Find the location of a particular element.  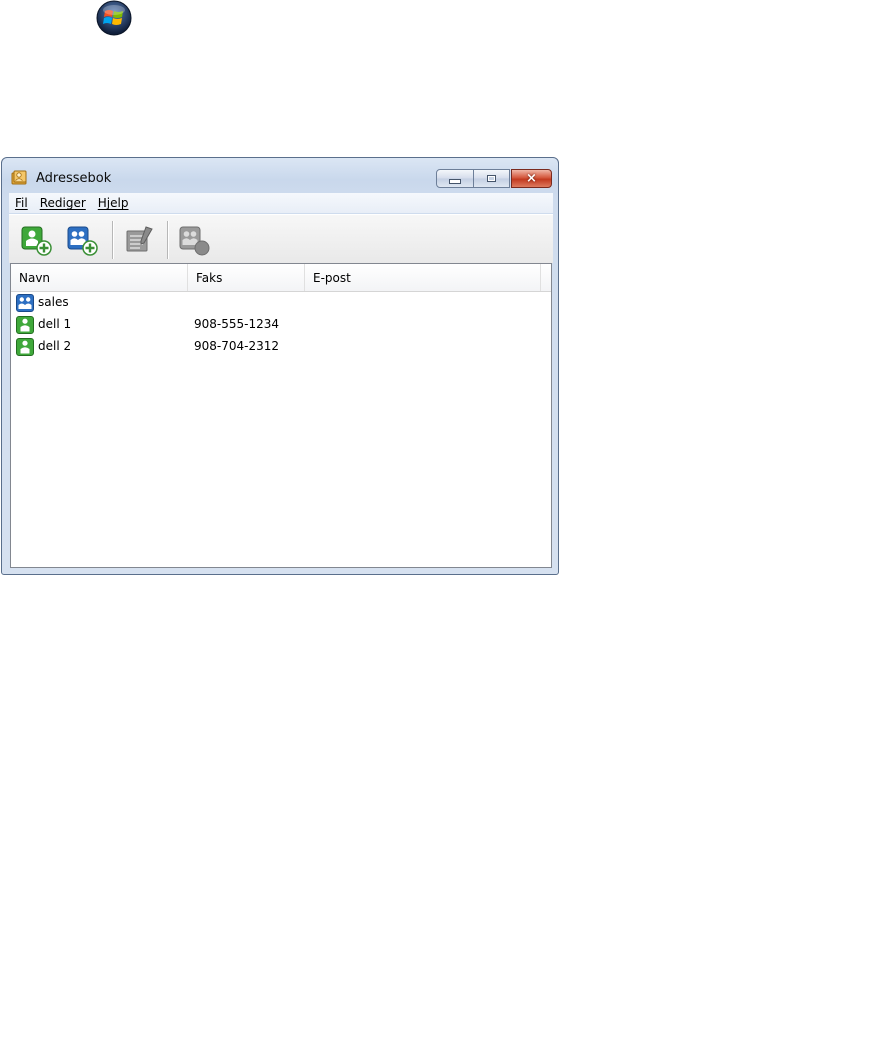

minimize-button is located at coordinates (455, 178).